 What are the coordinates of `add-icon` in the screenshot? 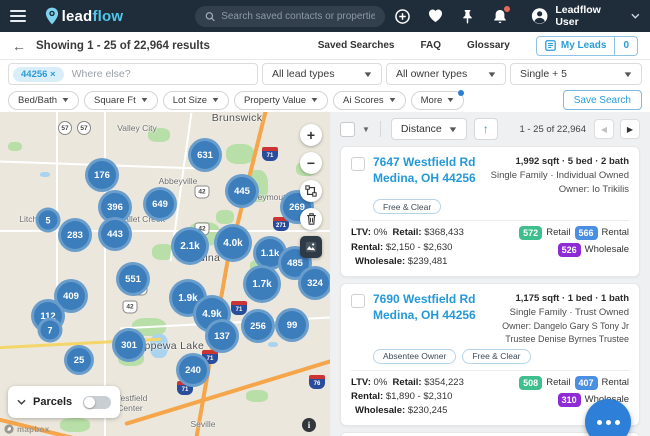 It's located at (403, 16).